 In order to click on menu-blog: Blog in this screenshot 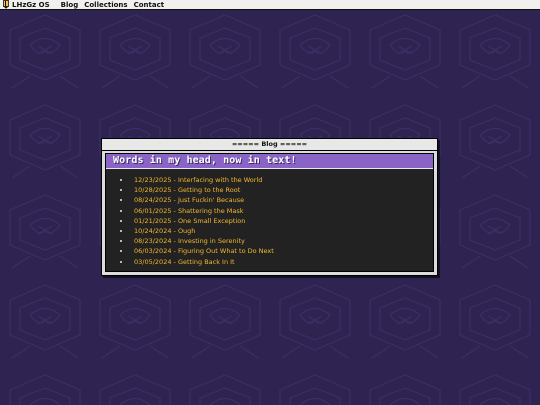, I will do `click(70, 5)`.